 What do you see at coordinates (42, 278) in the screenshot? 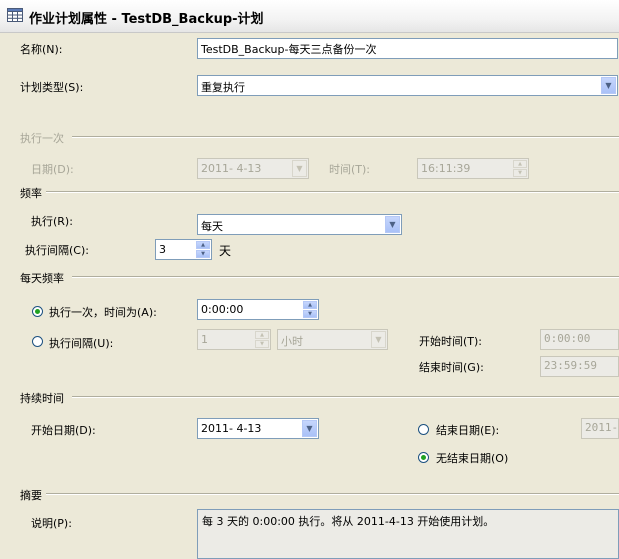
I see `daily-frequency-section-title: 每天频率` at bounding box center [42, 278].